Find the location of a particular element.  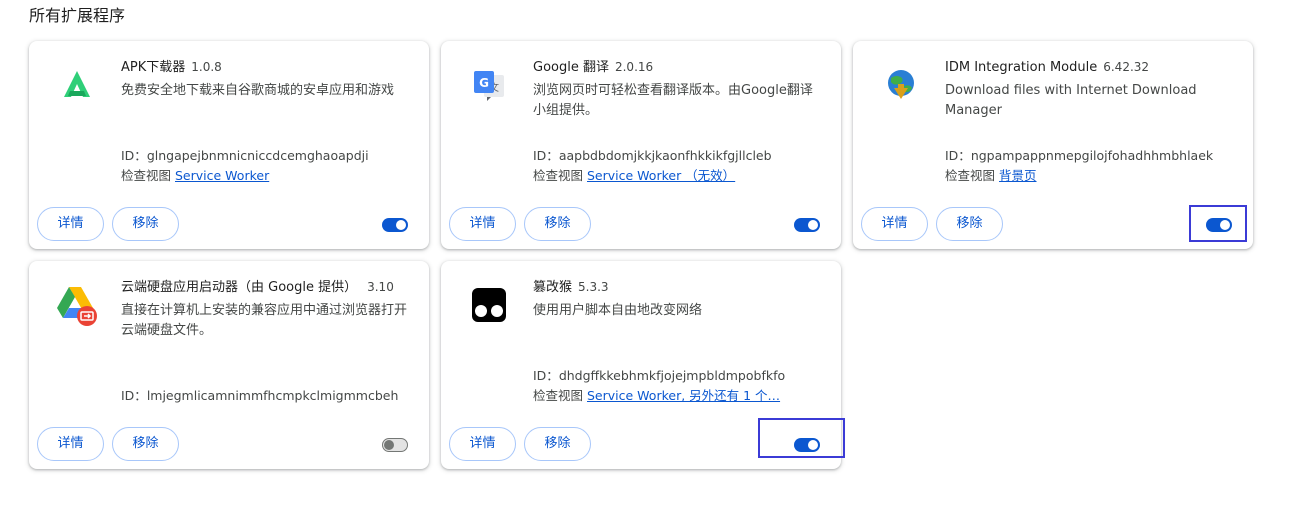

apk-downloader-icon is located at coordinates (77, 85).